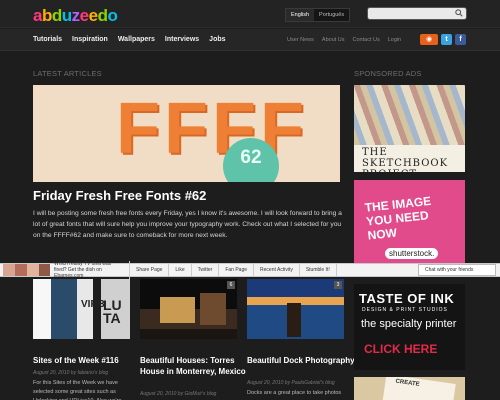 The width and height of the screenshot is (500, 400). What do you see at coordinates (295, 309) in the screenshot?
I see `article-thumbnail: 3` at bounding box center [295, 309].